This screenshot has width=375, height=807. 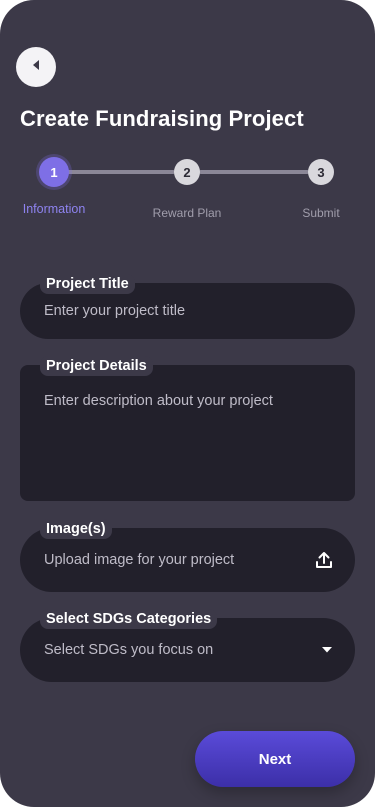 What do you see at coordinates (158, 401) in the screenshot?
I see `project-details-textarea: Enter description about your project` at bounding box center [158, 401].